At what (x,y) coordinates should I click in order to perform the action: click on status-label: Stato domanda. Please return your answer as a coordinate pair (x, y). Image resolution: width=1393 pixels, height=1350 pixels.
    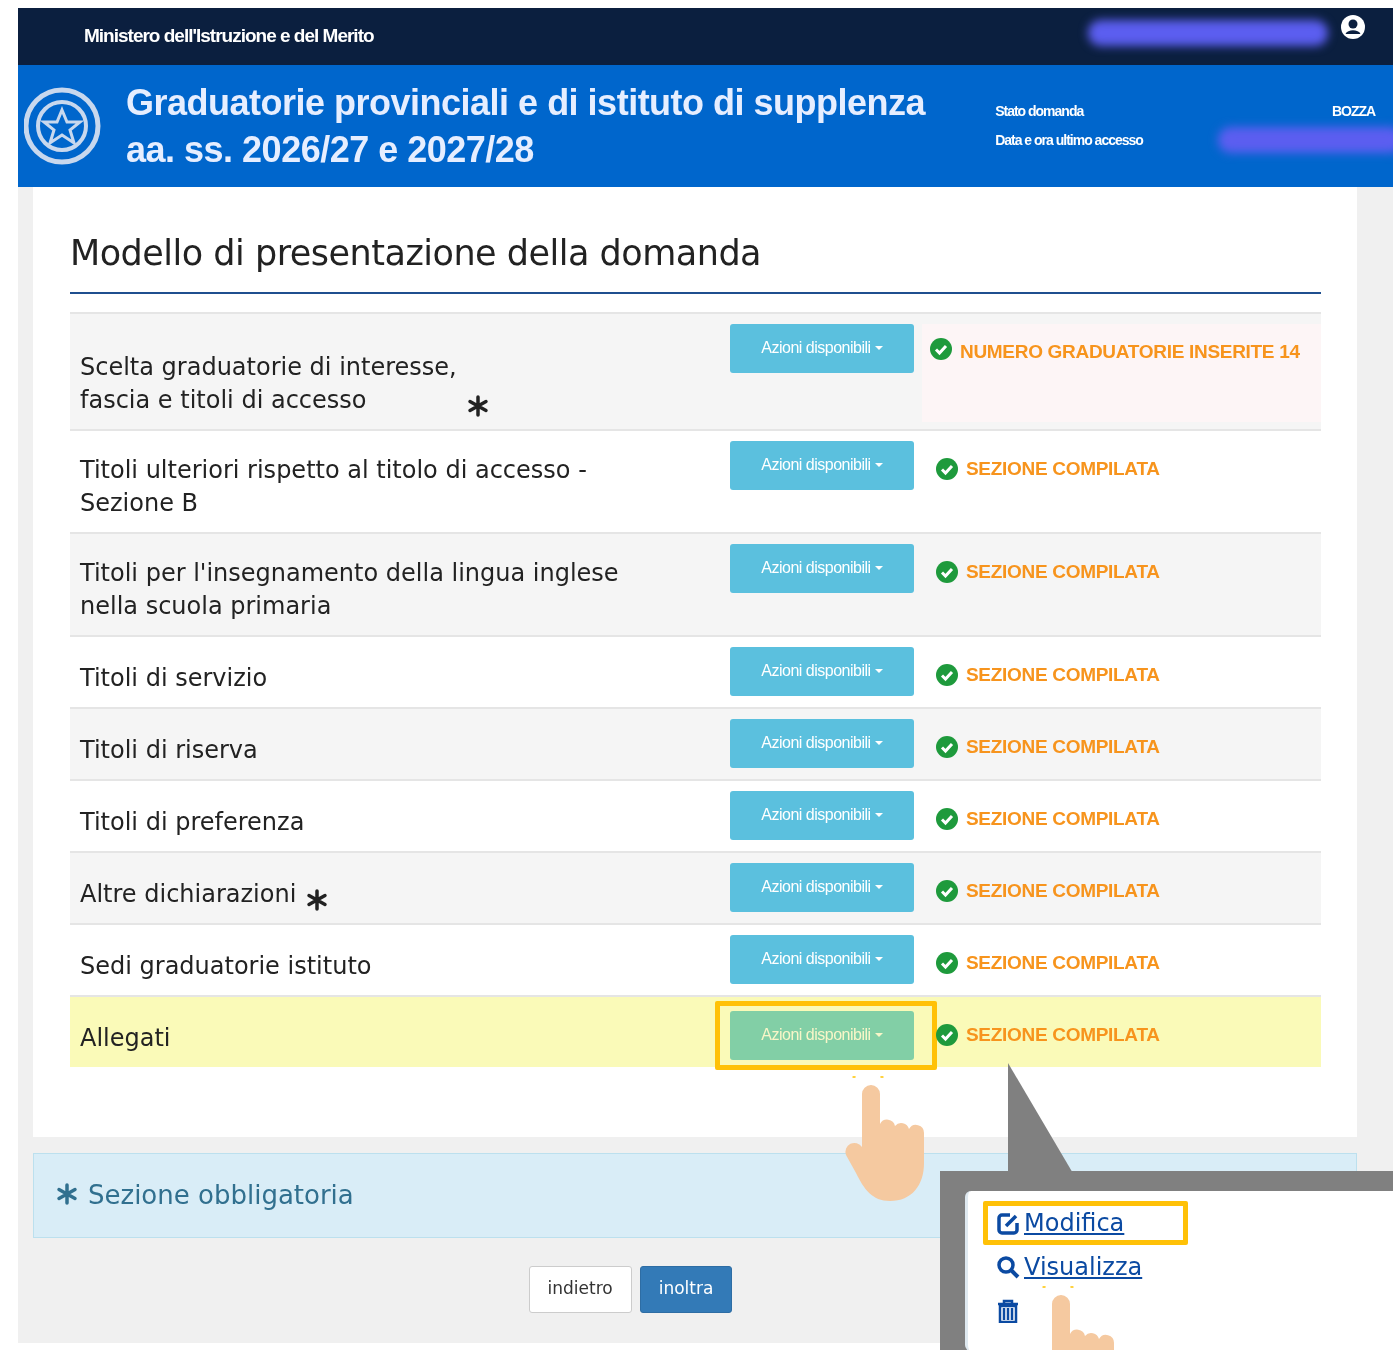
    Looking at the image, I should click on (1040, 111).